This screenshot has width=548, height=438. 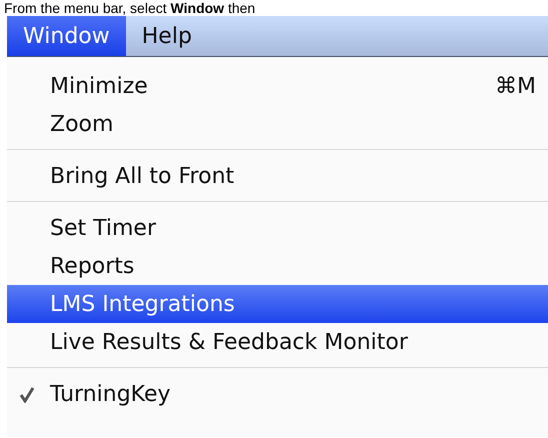 I want to click on menu-bar-item: Help, so click(x=167, y=36).